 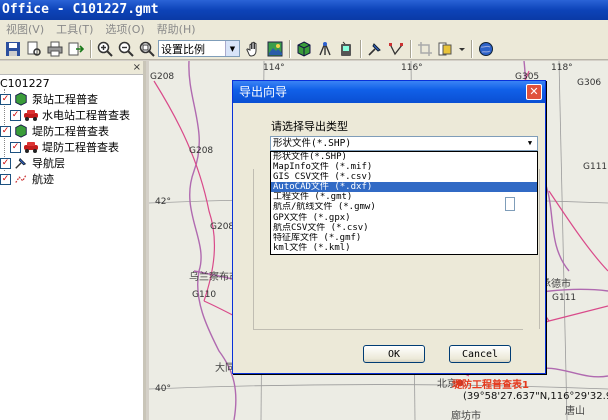 I want to click on menu-view: 视图(V), so click(x=25, y=29).